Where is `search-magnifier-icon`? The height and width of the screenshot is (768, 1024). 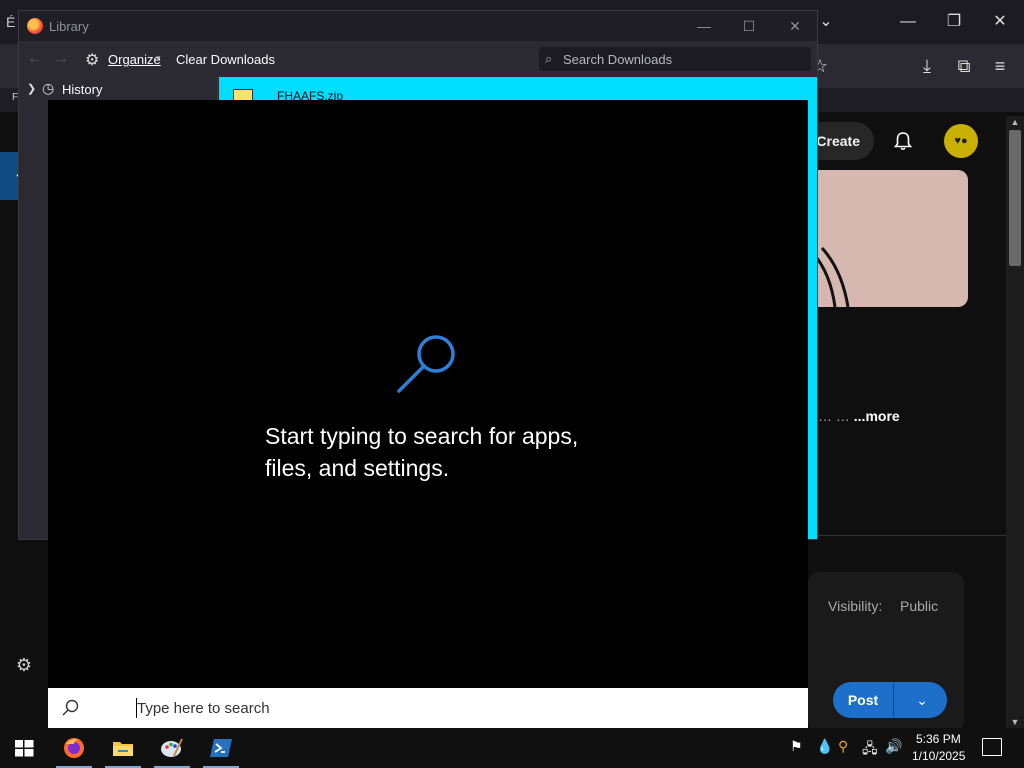
search-magnifier-icon is located at coordinates (426, 364).